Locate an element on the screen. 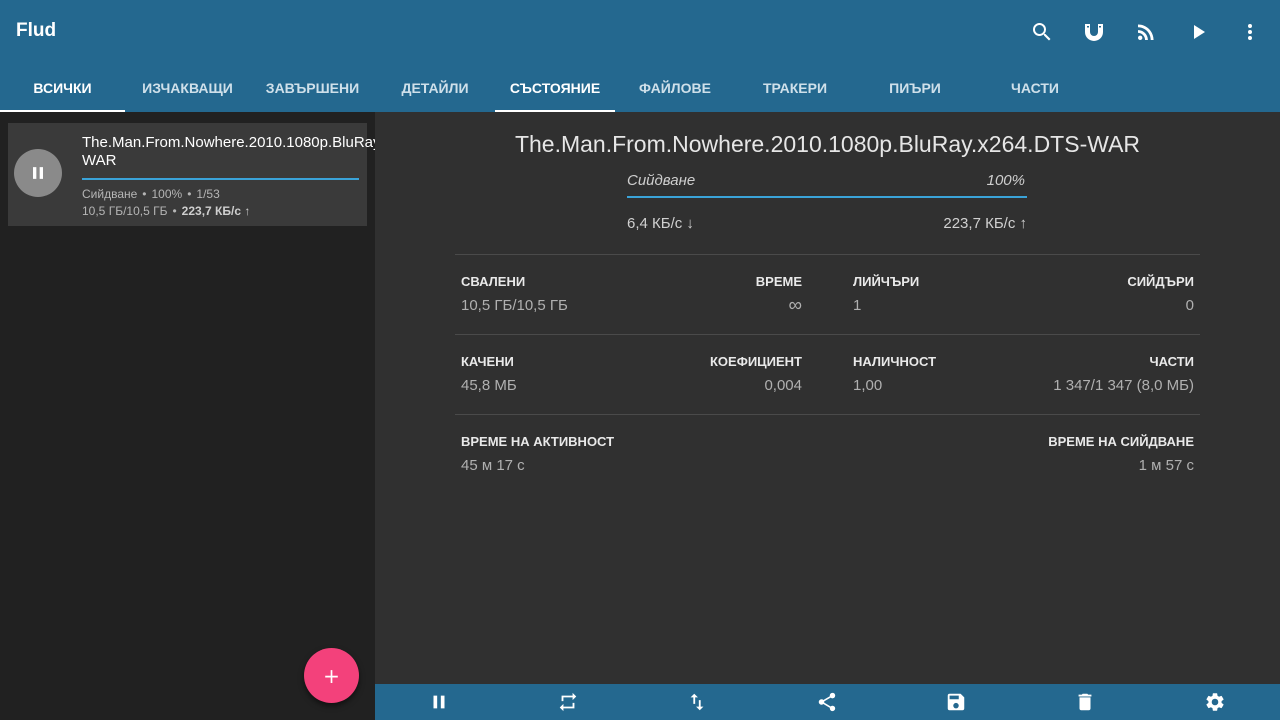 The image size is (1280, 720). seeders-label: СИЙДЪРИ is located at coordinates (1160, 281).